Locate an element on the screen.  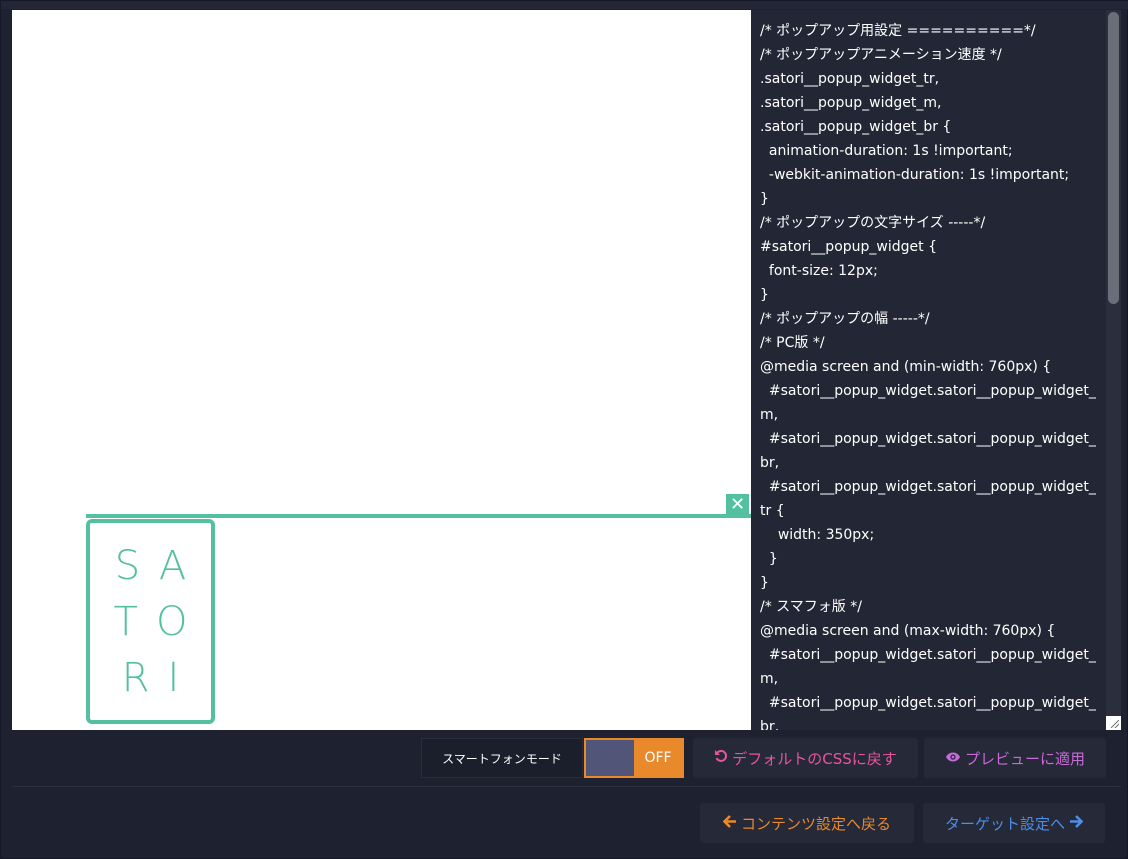
smartphone-mode-toggle: OFF is located at coordinates (634, 758).